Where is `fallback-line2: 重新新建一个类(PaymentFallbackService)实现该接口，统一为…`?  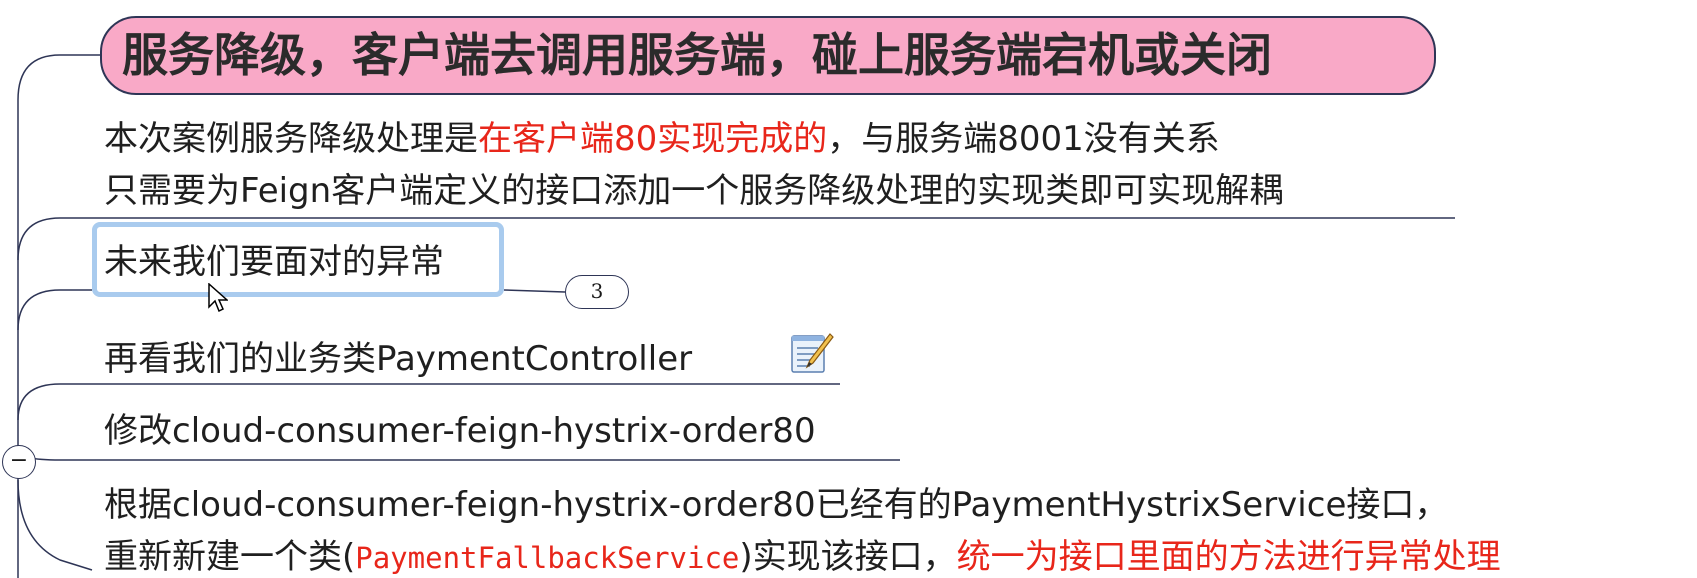
fallback-line2: 重新新建一个类(PaymentFallbackService)实现该接口，统一为… is located at coordinates (802, 557).